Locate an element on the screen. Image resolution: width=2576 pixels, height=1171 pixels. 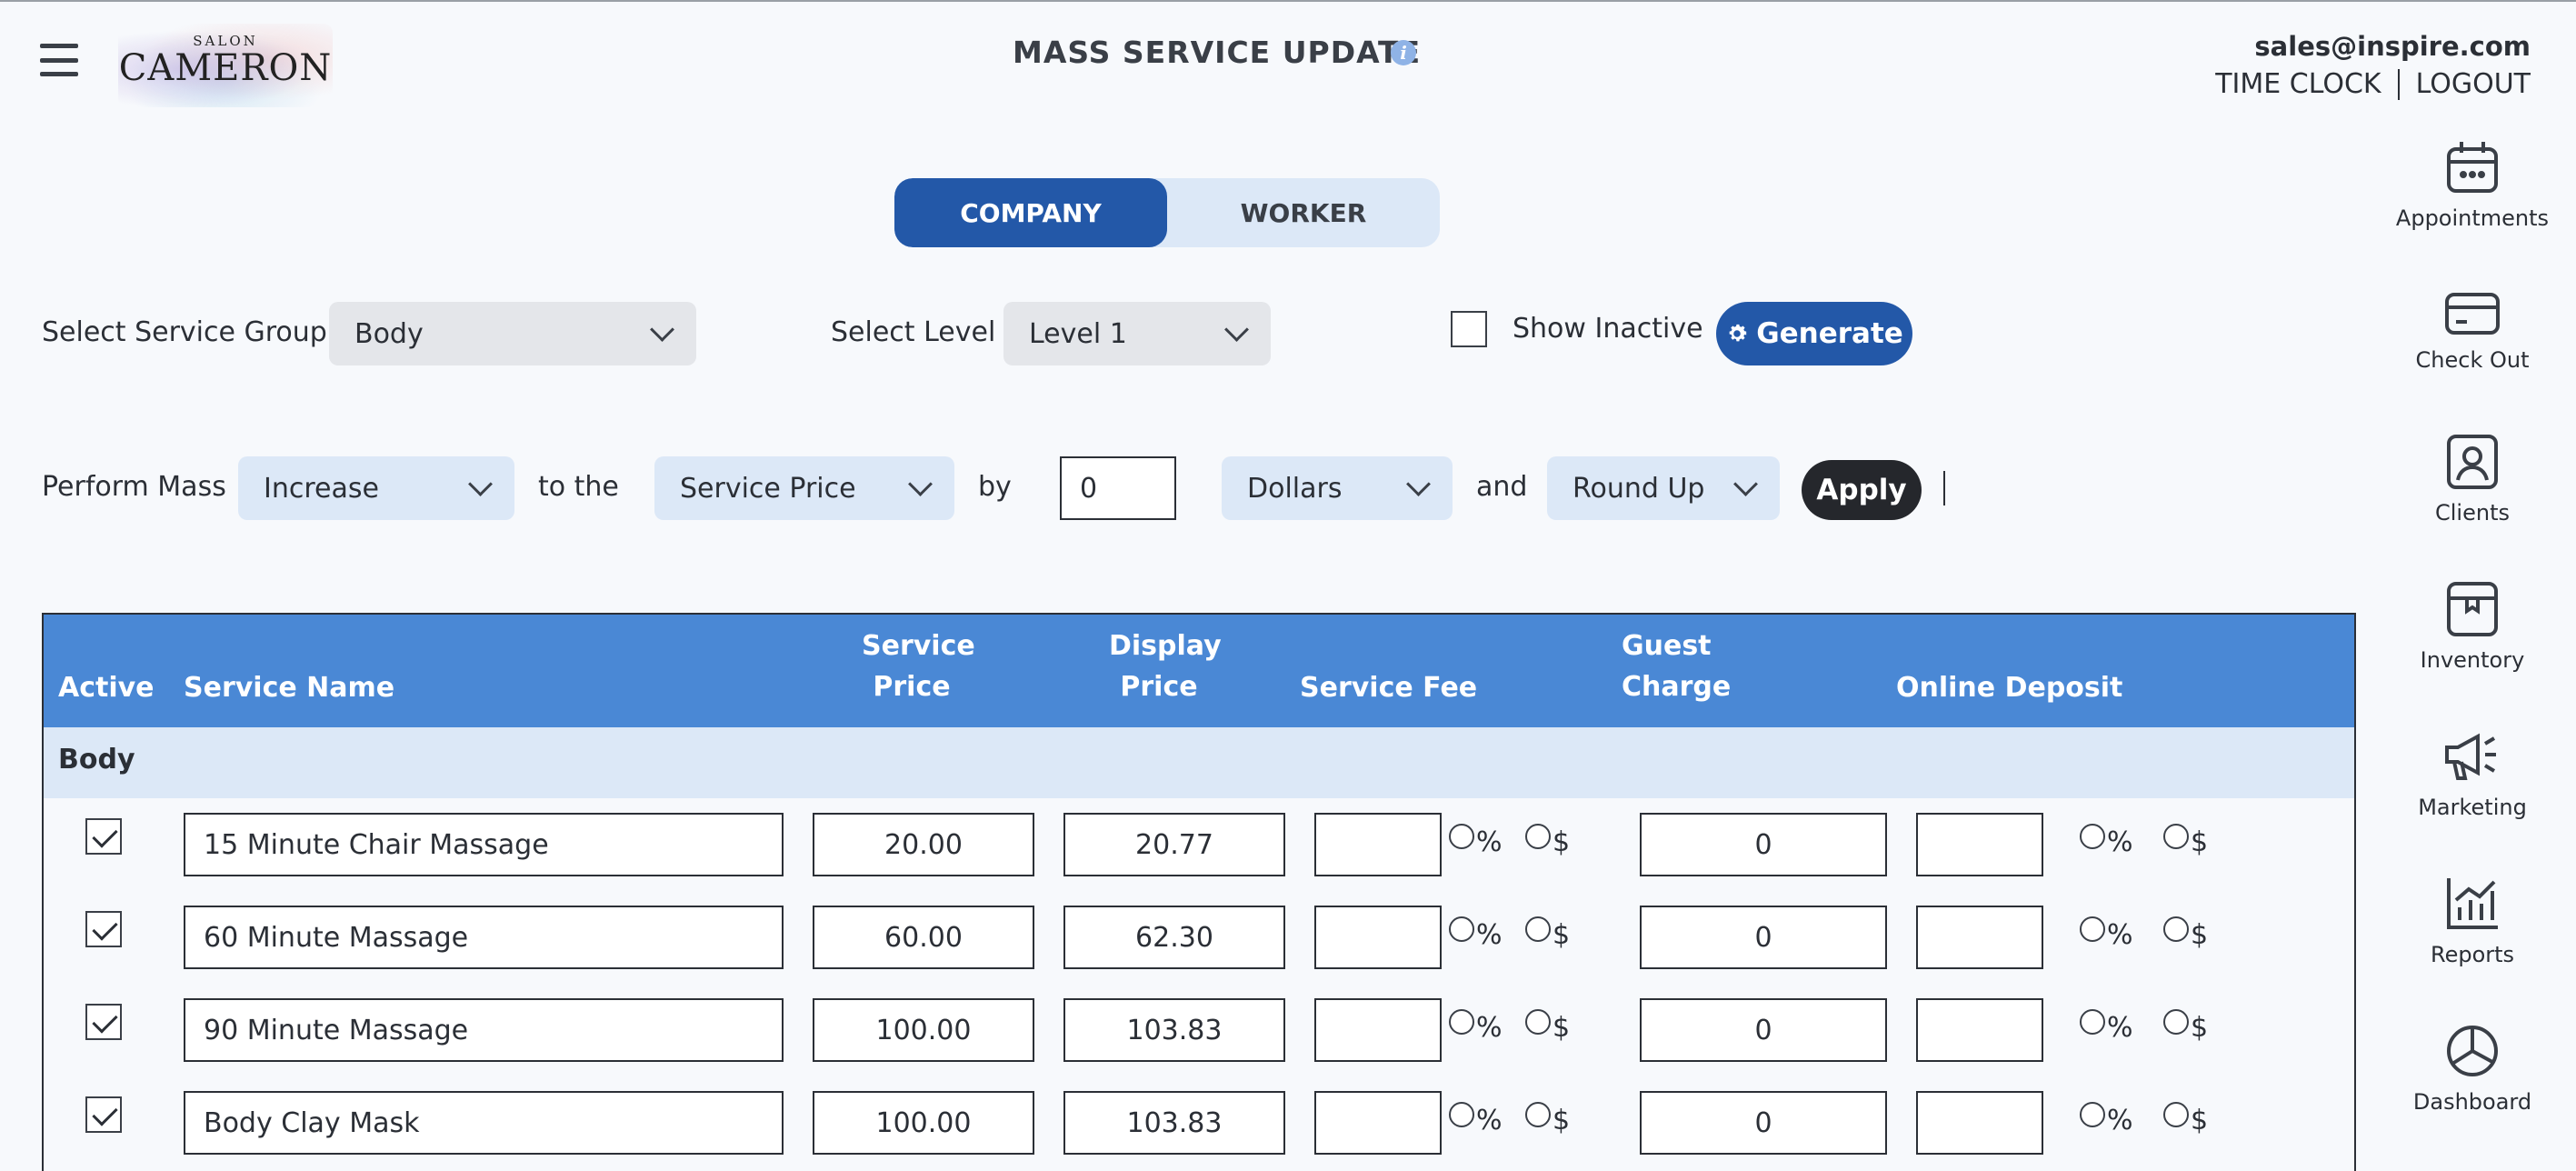
show-inactive-checkbox is located at coordinates (1469, 329).